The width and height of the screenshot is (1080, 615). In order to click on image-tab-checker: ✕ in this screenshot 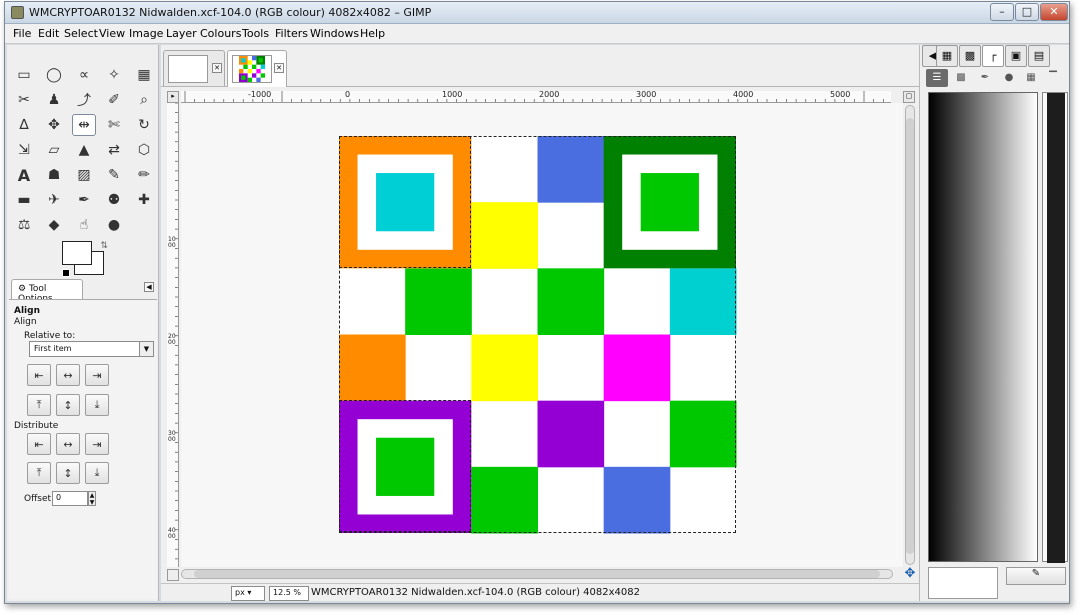, I will do `click(257, 68)`.